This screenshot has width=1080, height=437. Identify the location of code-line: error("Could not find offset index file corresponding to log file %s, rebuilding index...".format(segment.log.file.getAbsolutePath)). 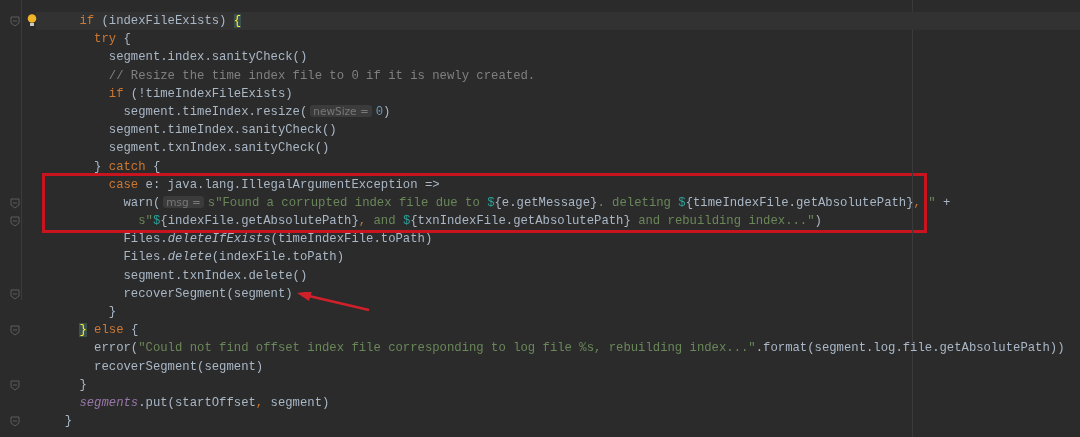
(579, 349).